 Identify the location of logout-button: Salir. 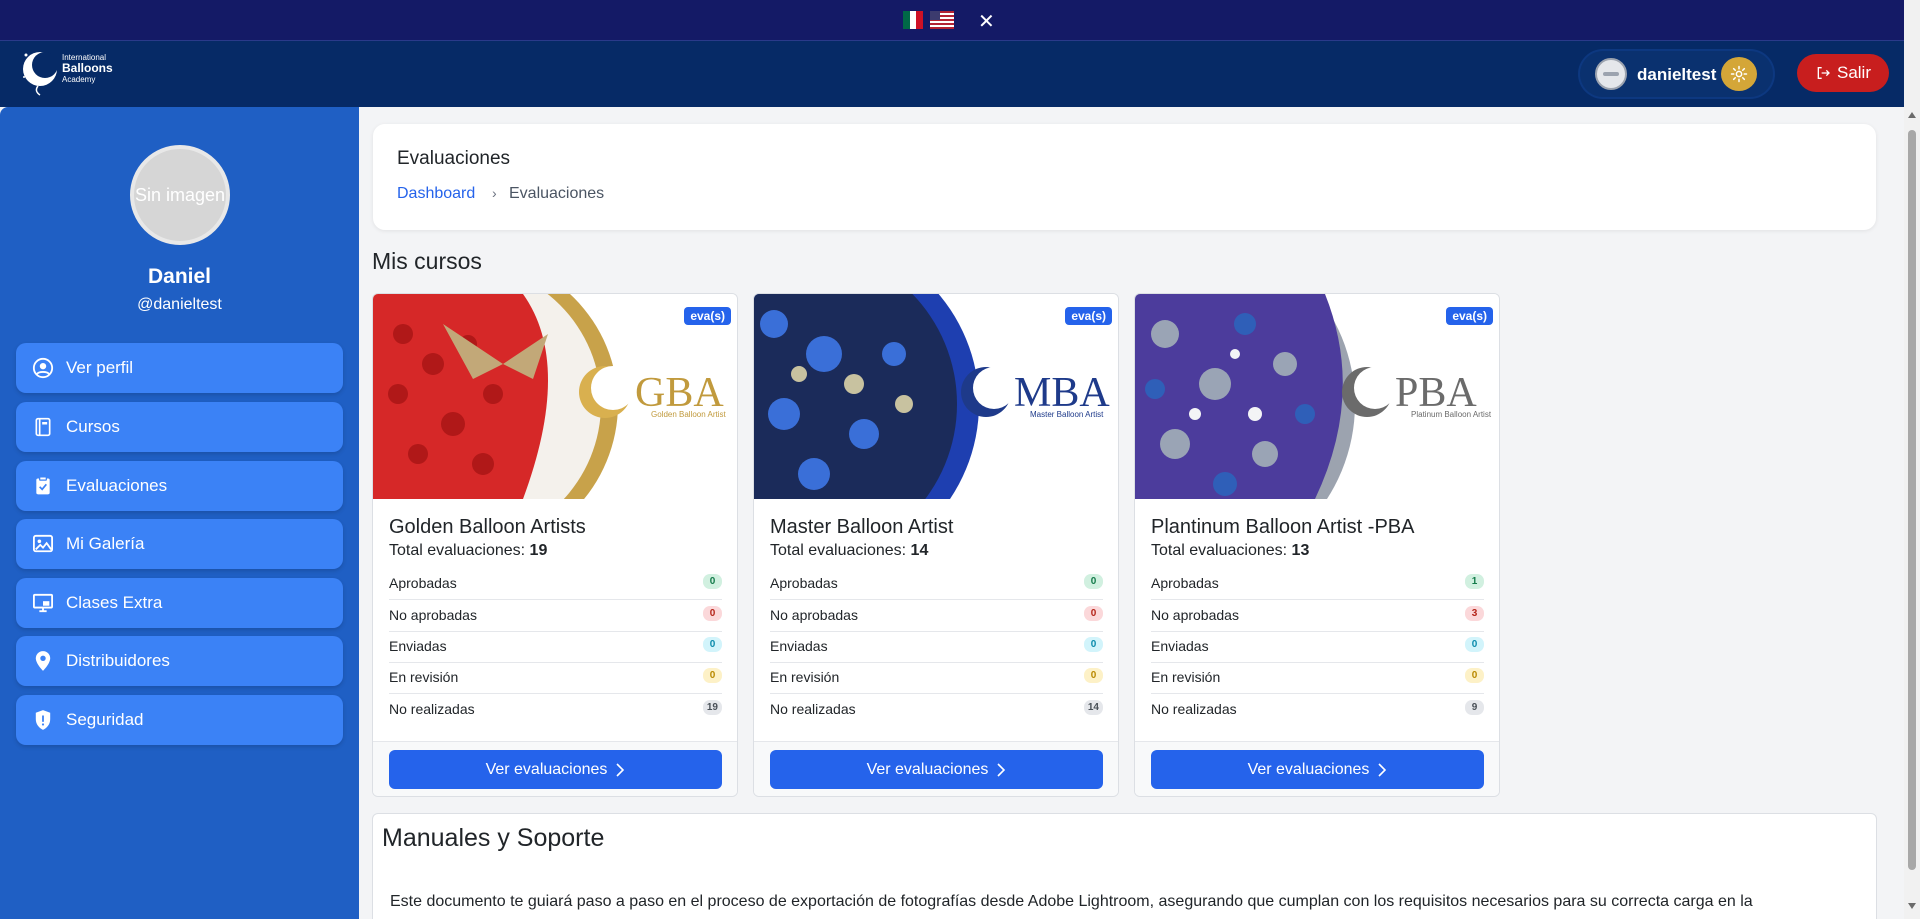
(1843, 73).